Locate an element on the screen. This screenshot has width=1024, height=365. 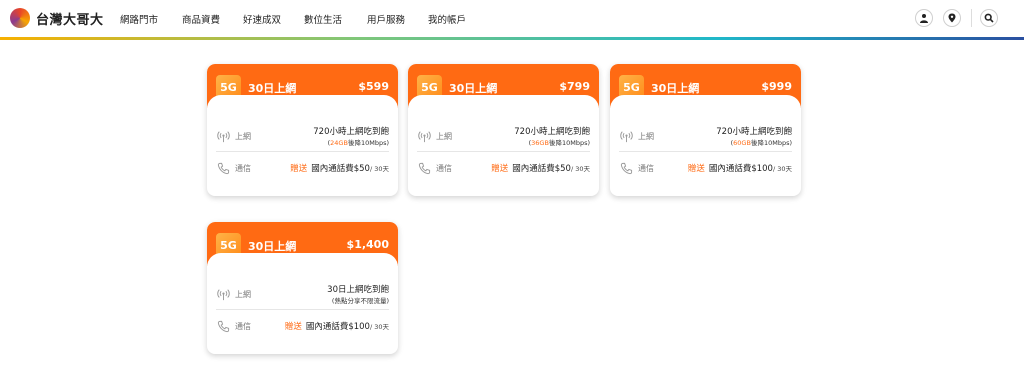
plan-card-header: 5G 30日上網 $999 is located at coordinates (705, 86).